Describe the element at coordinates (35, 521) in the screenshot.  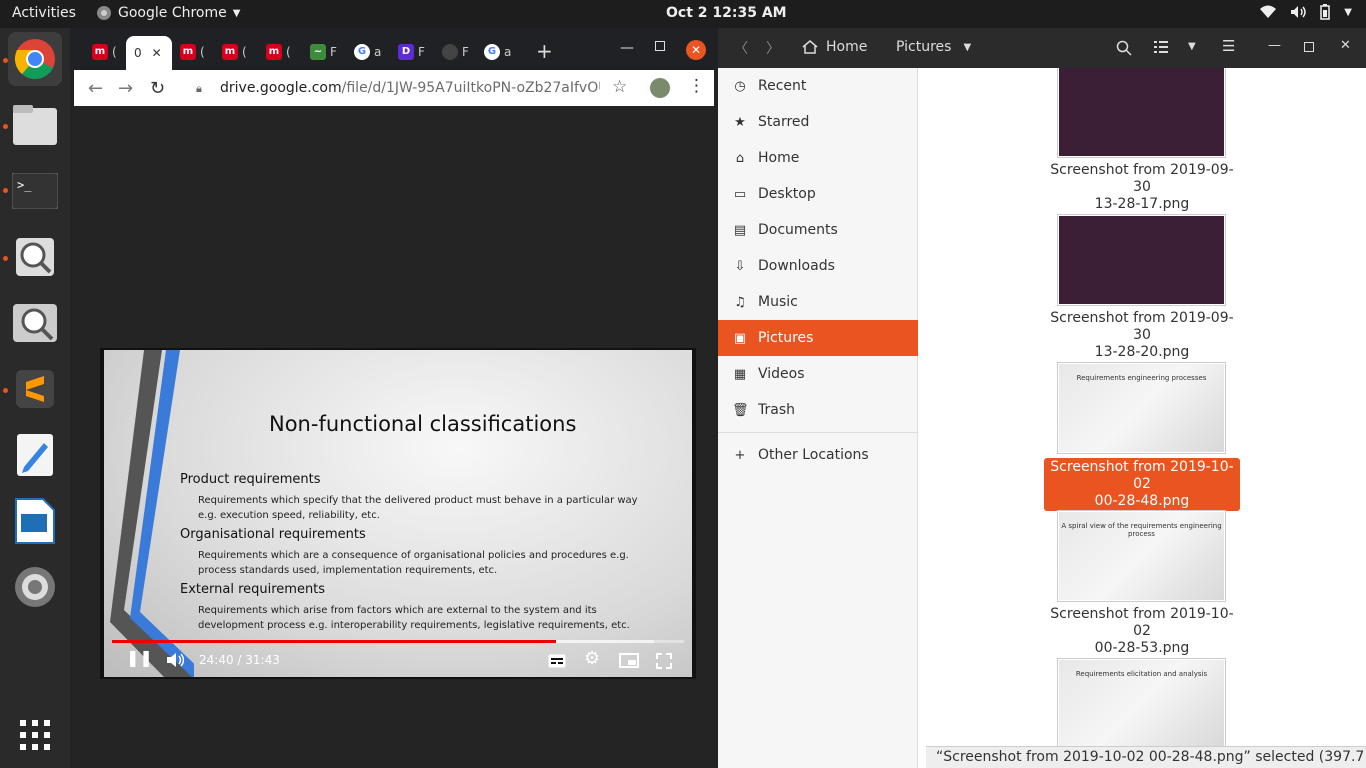
I see `impress-icon` at that location.